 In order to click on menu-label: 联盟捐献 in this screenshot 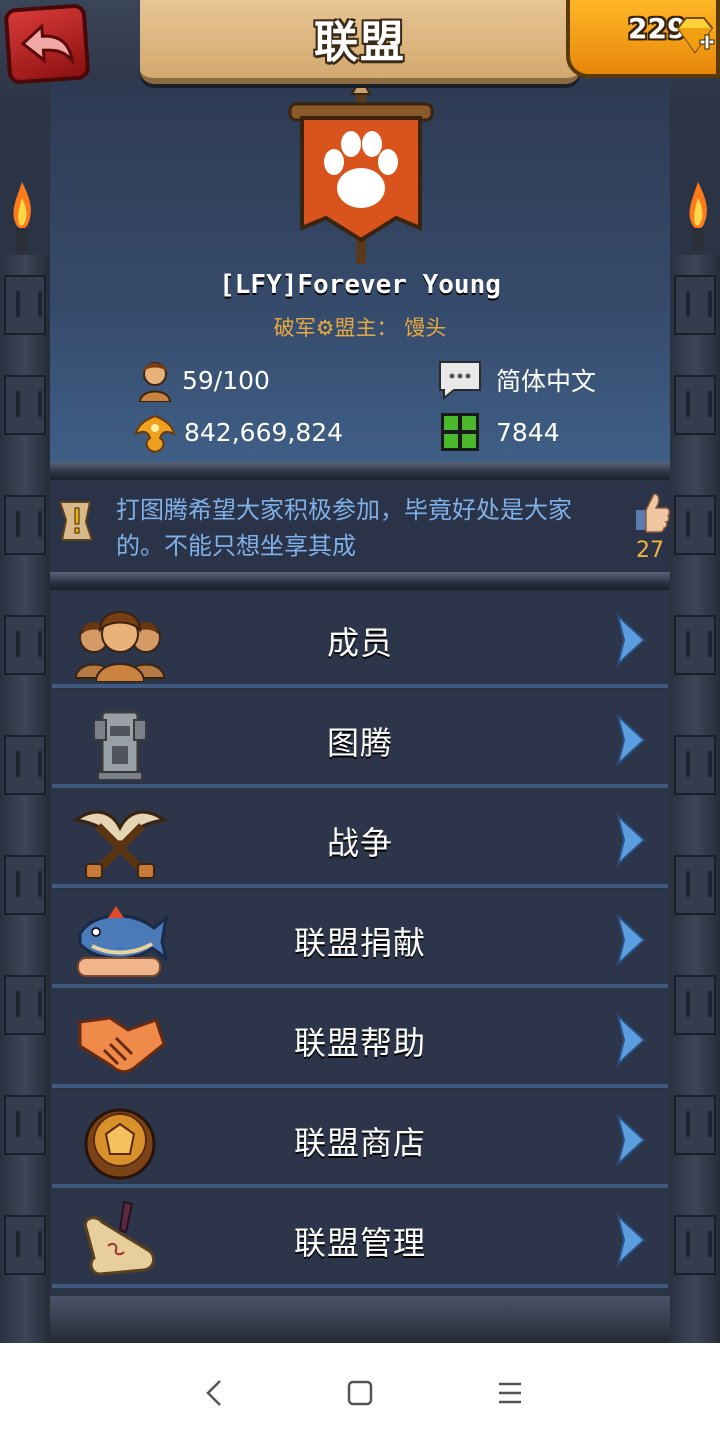, I will do `click(359, 943)`.